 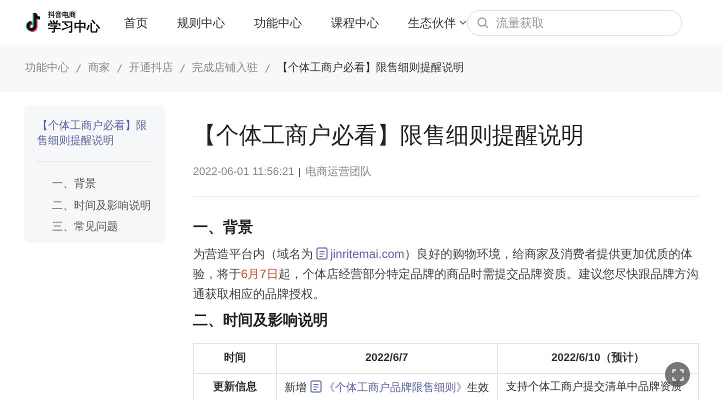 What do you see at coordinates (74, 26) in the screenshot?
I see `logo-title: 学习中心` at bounding box center [74, 26].